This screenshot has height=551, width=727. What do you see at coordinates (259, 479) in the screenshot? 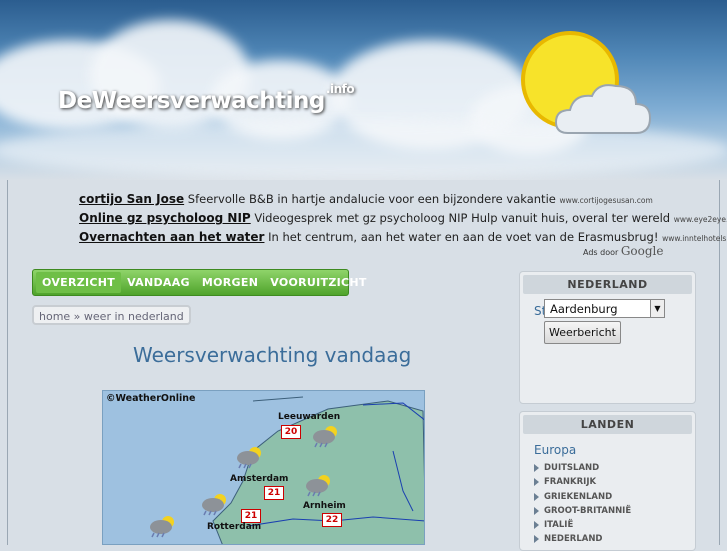
I see `city-label: Amsterdam` at bounding box center [259, 479].